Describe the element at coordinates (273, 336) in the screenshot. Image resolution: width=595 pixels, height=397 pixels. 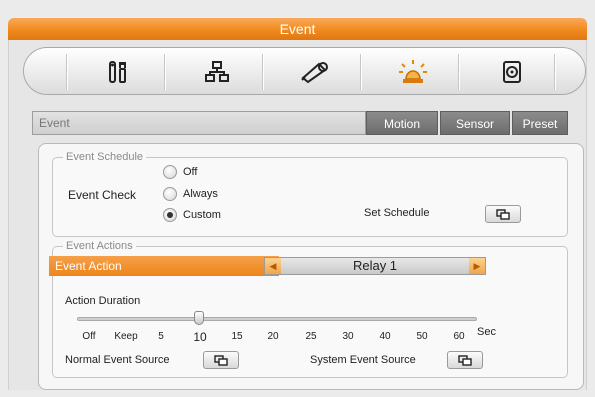
I see `tick-label: 20` at that location.